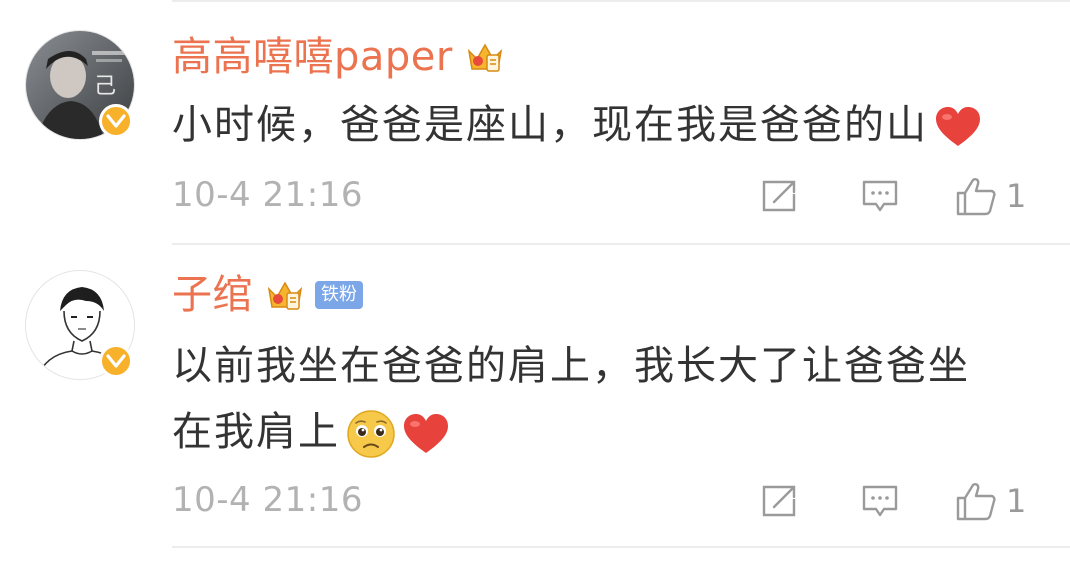 Image resolution: width=1070 pixels, height=562 pixels. I want to click on comment-text: 小时候，爸爸是座山，现在我是爸爸的山, so click(601, 125).